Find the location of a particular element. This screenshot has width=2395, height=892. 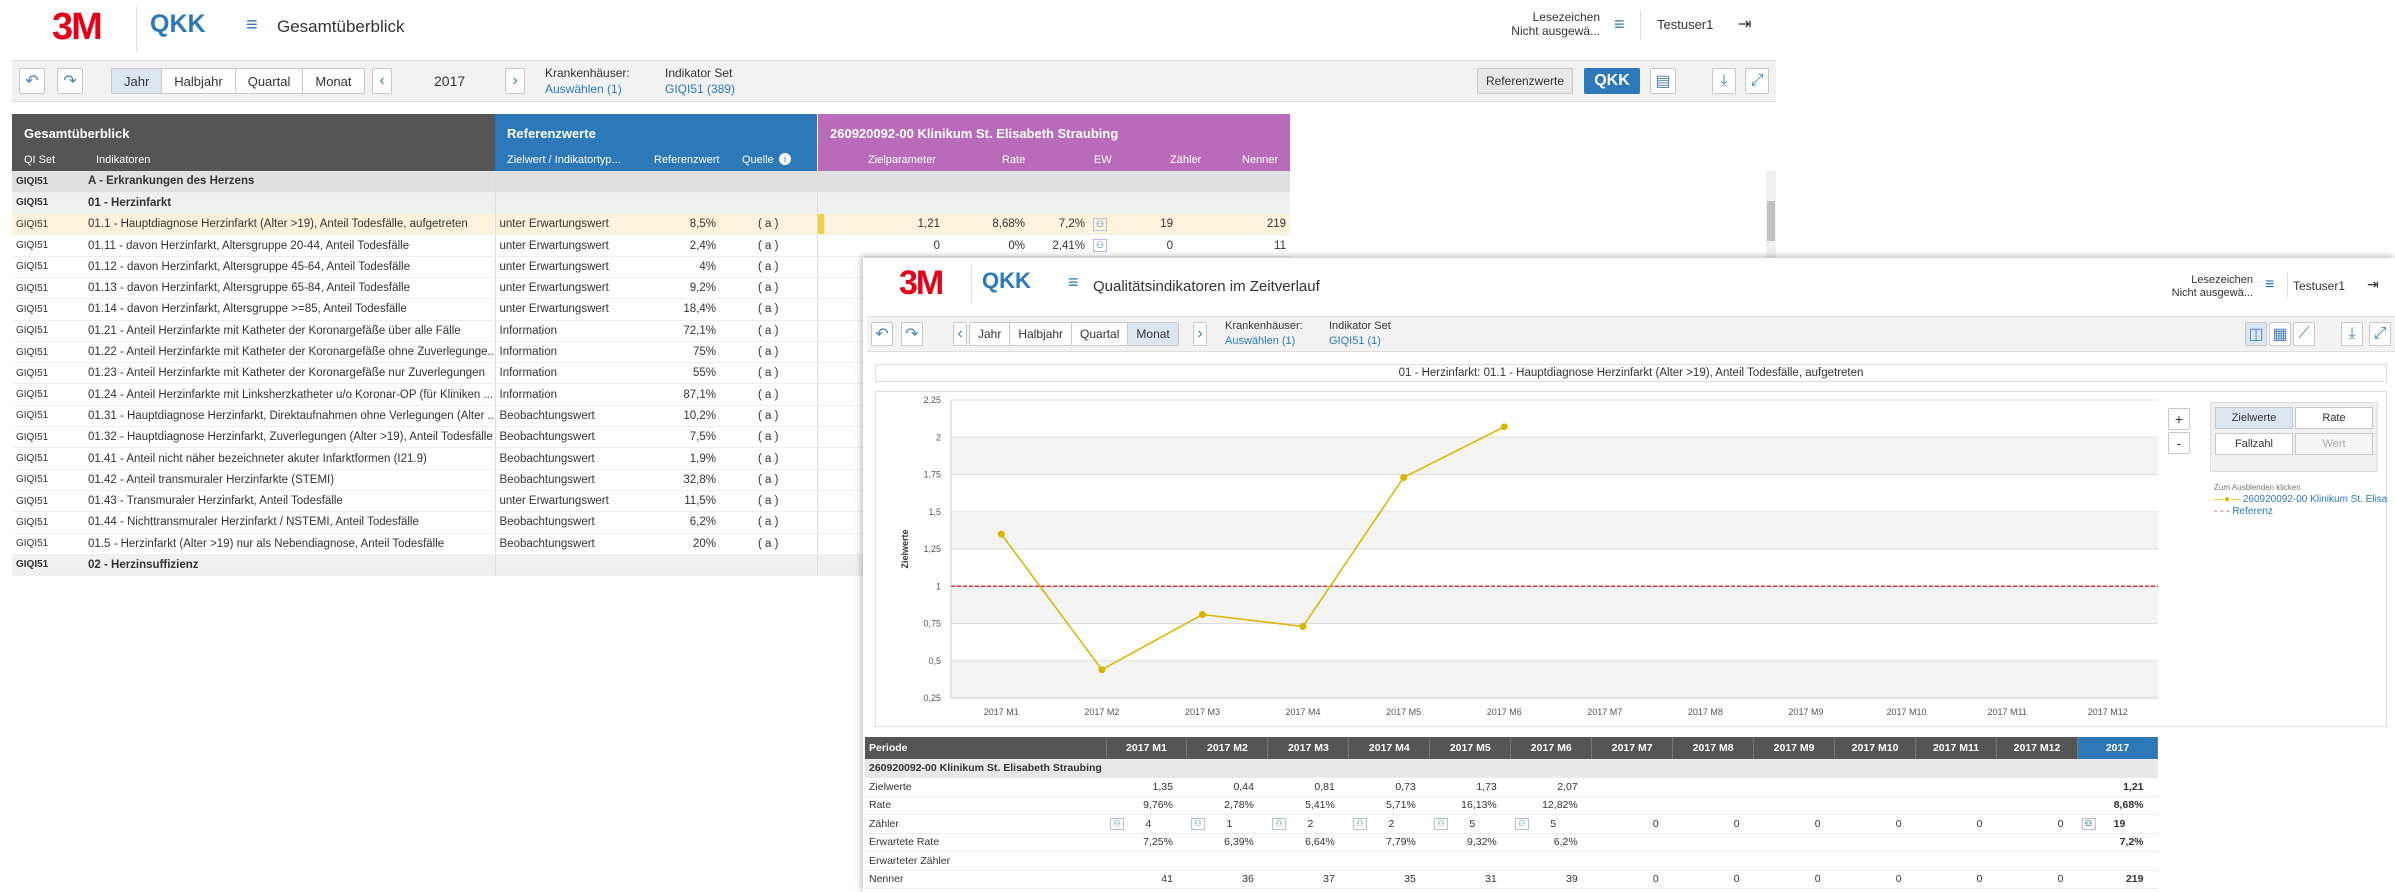

col-period: 2017 M8 is located at coordinates (1713, 748).